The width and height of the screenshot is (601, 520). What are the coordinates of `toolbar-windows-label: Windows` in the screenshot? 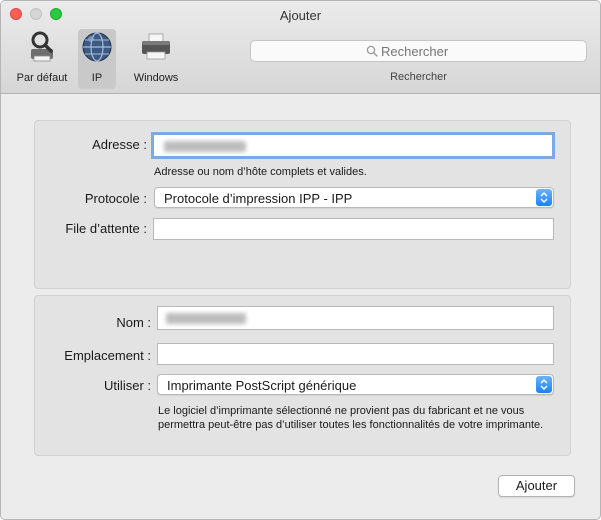 It's located at (156, 78).